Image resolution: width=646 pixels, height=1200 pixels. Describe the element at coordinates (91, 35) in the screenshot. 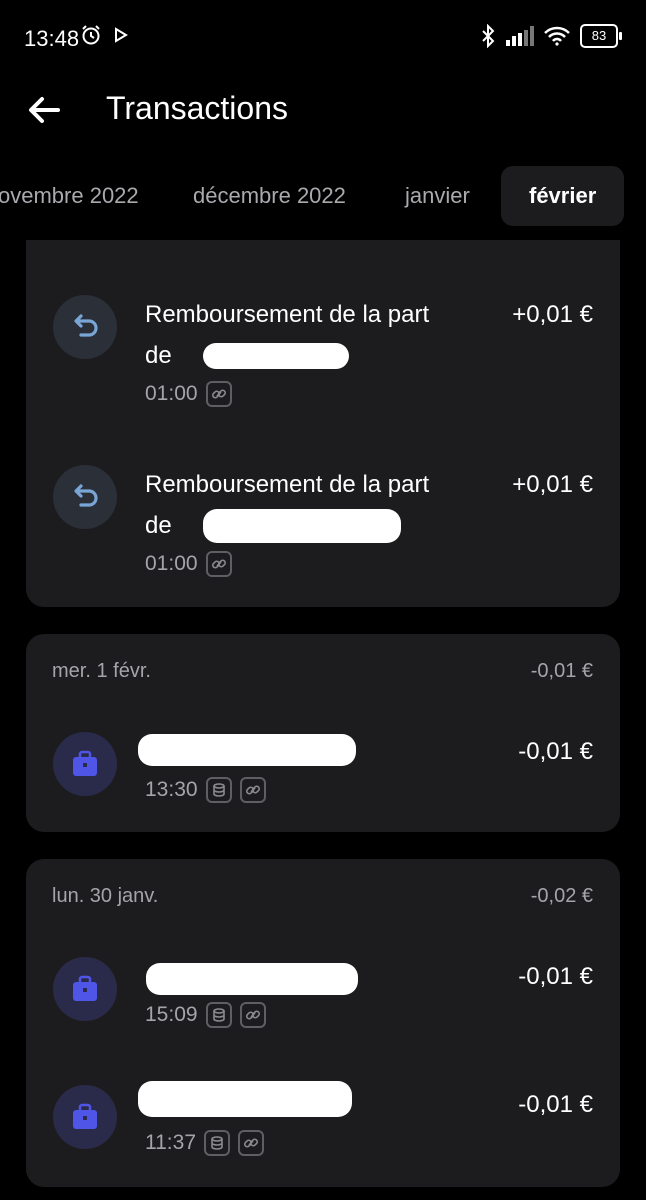

I see `alarm-icon` at that location.